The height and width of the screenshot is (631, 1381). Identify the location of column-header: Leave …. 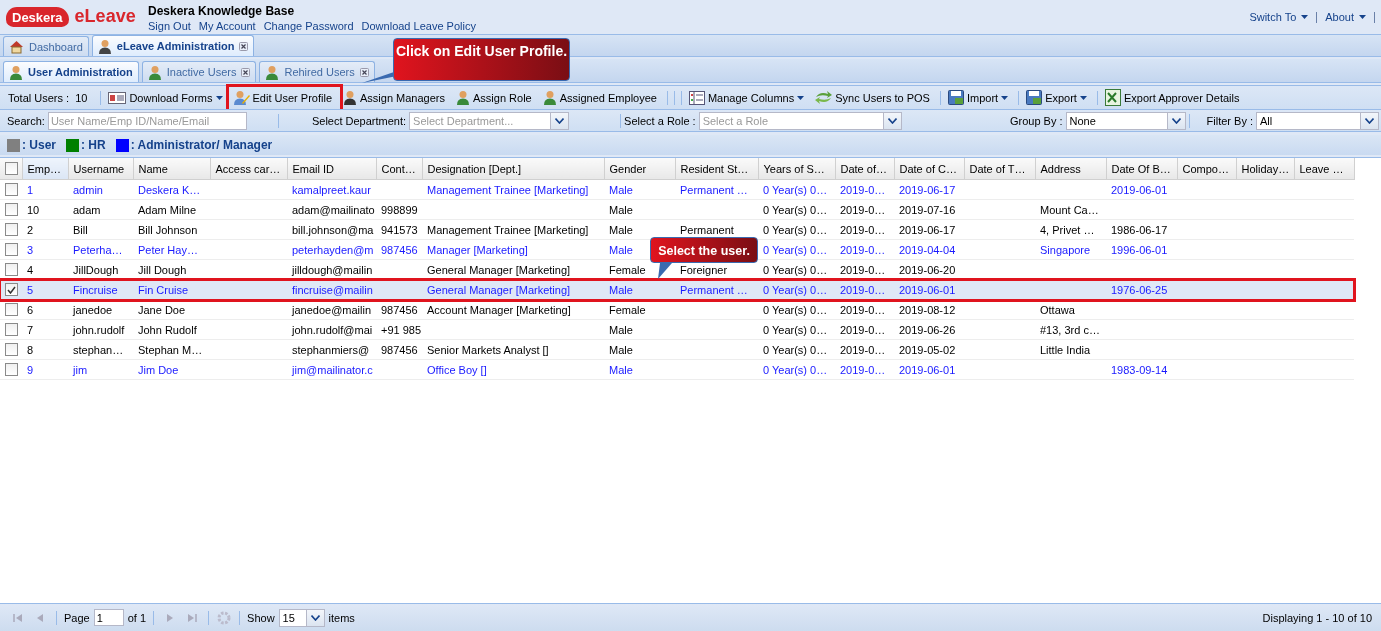
(1324, 169).